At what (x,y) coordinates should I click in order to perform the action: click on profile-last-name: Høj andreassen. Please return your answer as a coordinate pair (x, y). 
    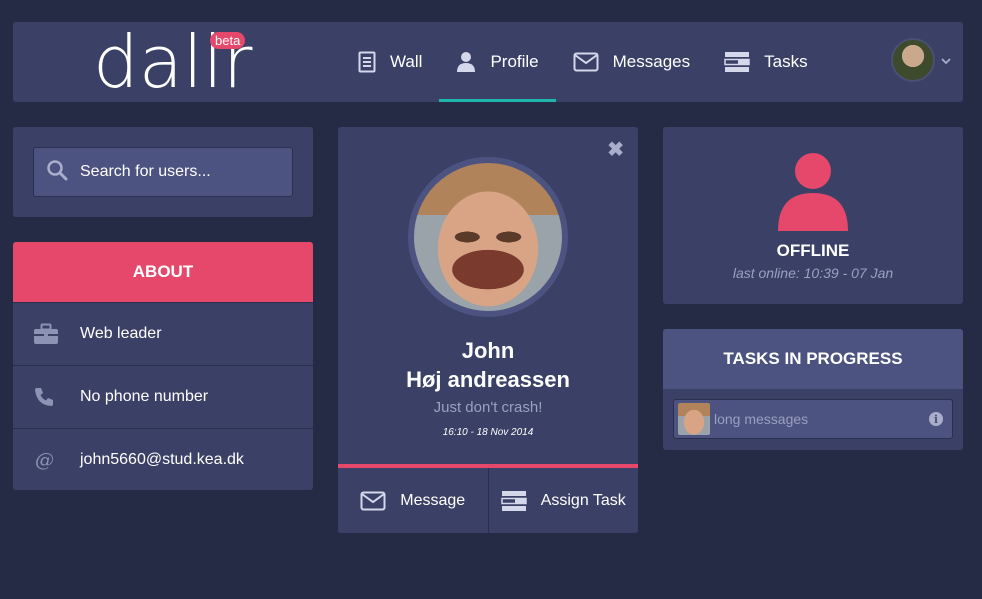
    Looking at the image, I should click on (488, 379).